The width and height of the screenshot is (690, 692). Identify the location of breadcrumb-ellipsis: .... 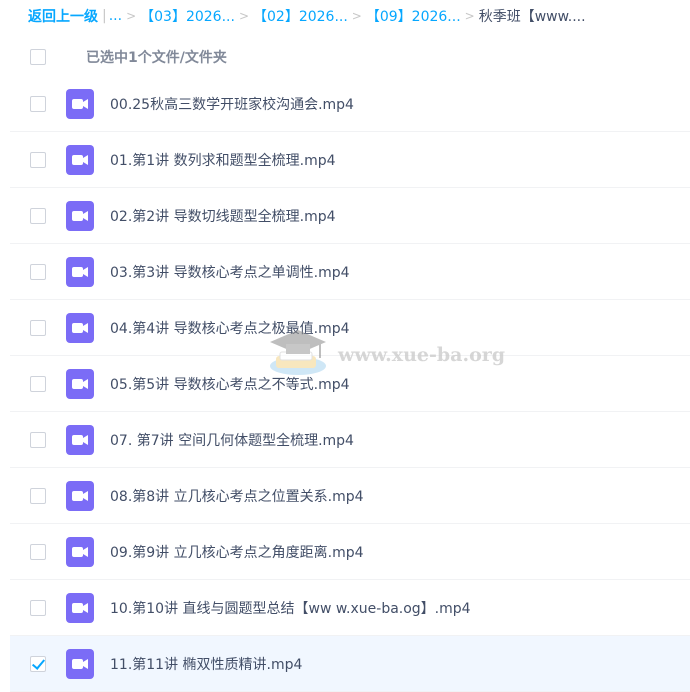
(115, 16).